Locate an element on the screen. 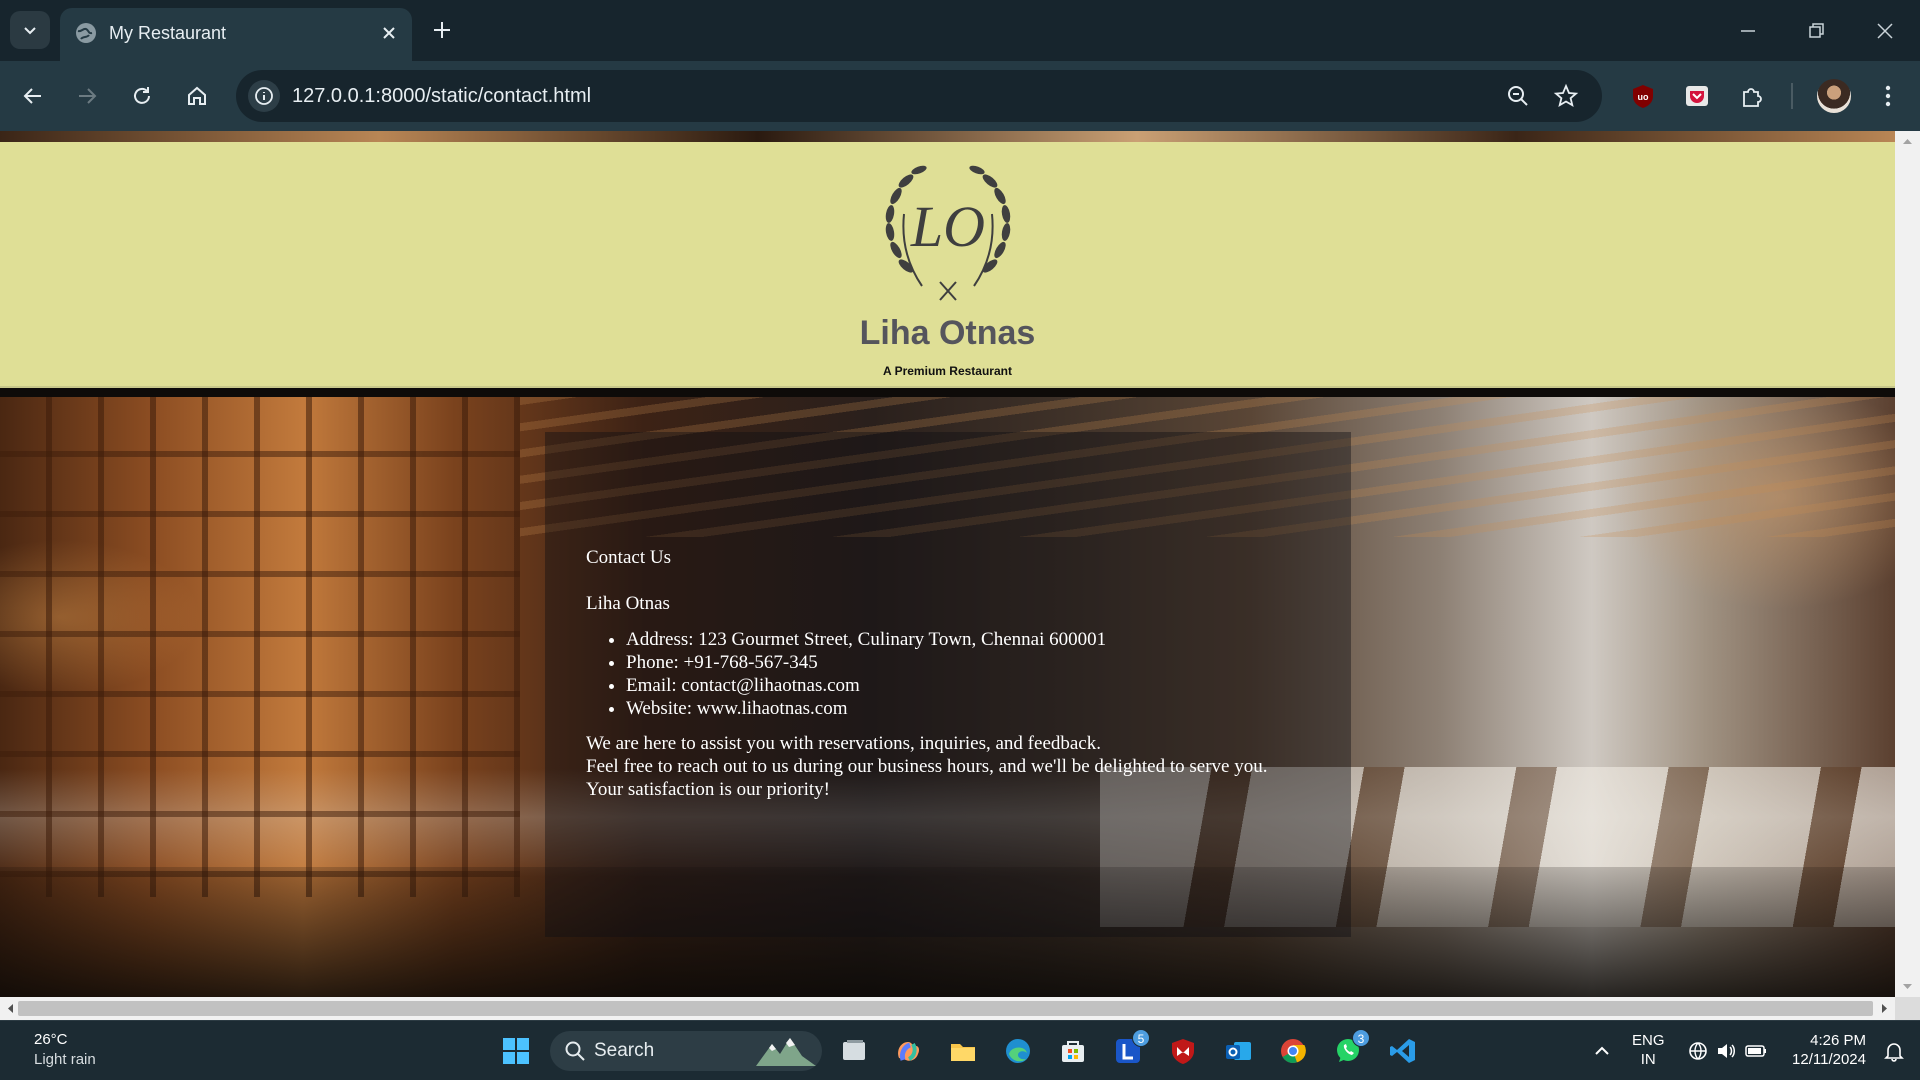  toolbar-separator is located at coordinates (1792, 96).